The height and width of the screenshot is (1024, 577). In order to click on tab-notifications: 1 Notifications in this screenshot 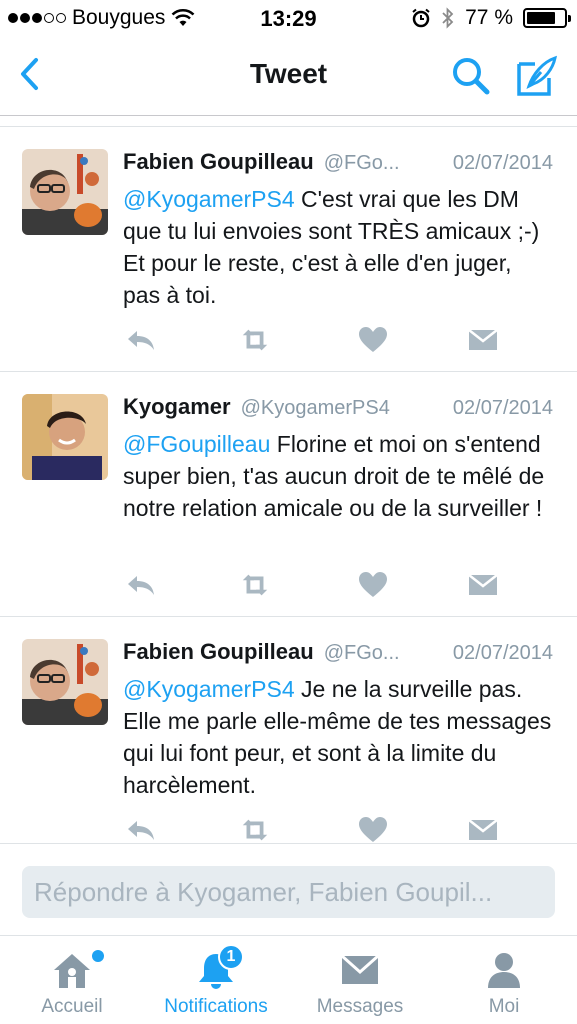, I will do `click(216, 980)`.